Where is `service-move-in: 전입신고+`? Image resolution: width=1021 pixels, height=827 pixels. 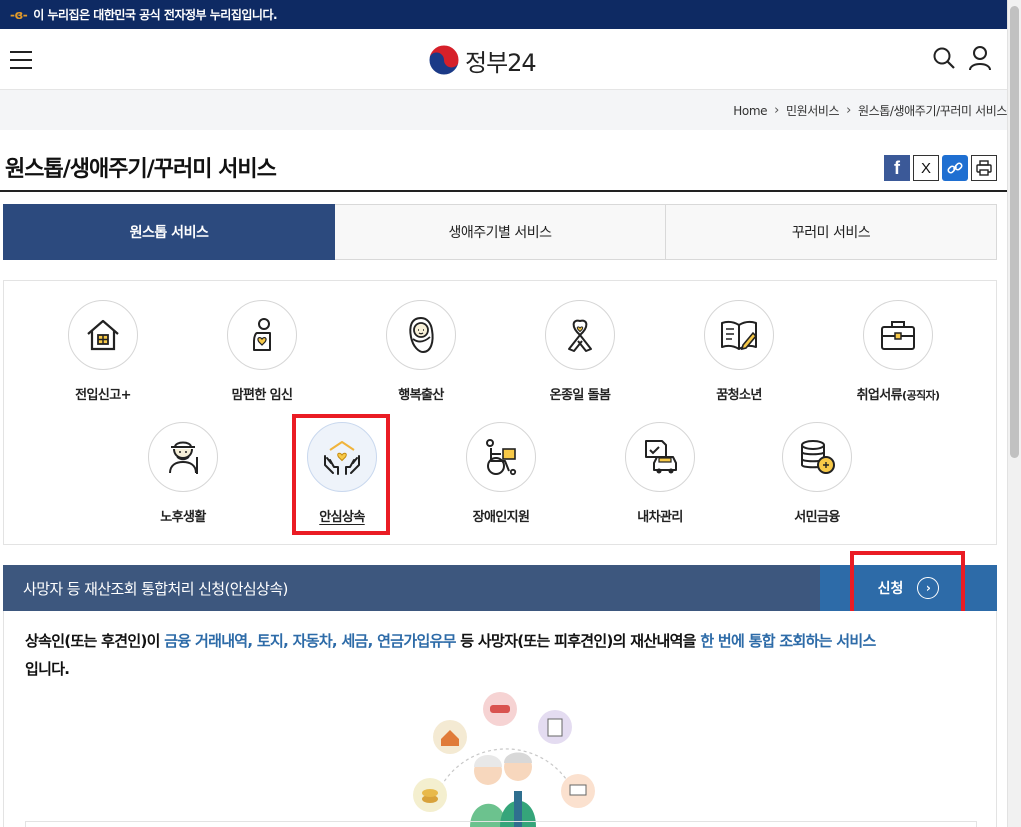
service-move-in: 전입신고+ is located at coordinates (103, 351).